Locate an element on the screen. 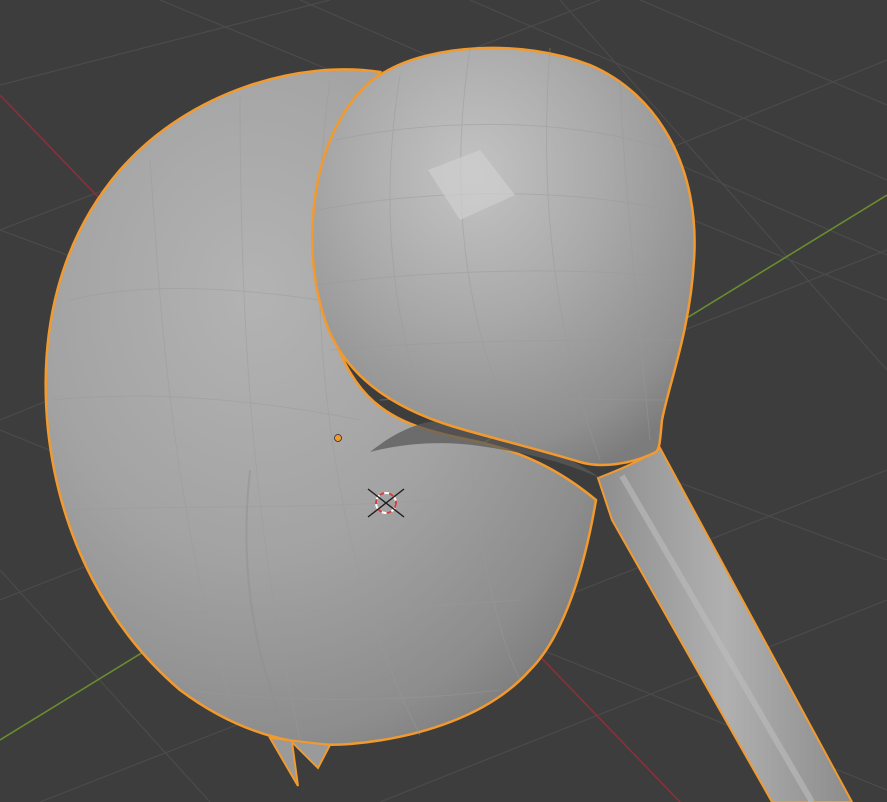  mesh-stick is located at coordinates (725, 624).